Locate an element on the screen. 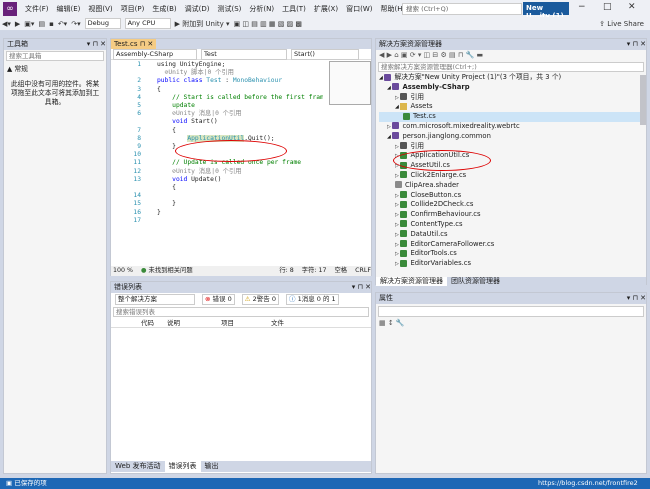 Image resolution: width=650 pixels, height=489 pixels. tree-item: ▷ EditorVariables.cs is located at coordinates (512, 264).